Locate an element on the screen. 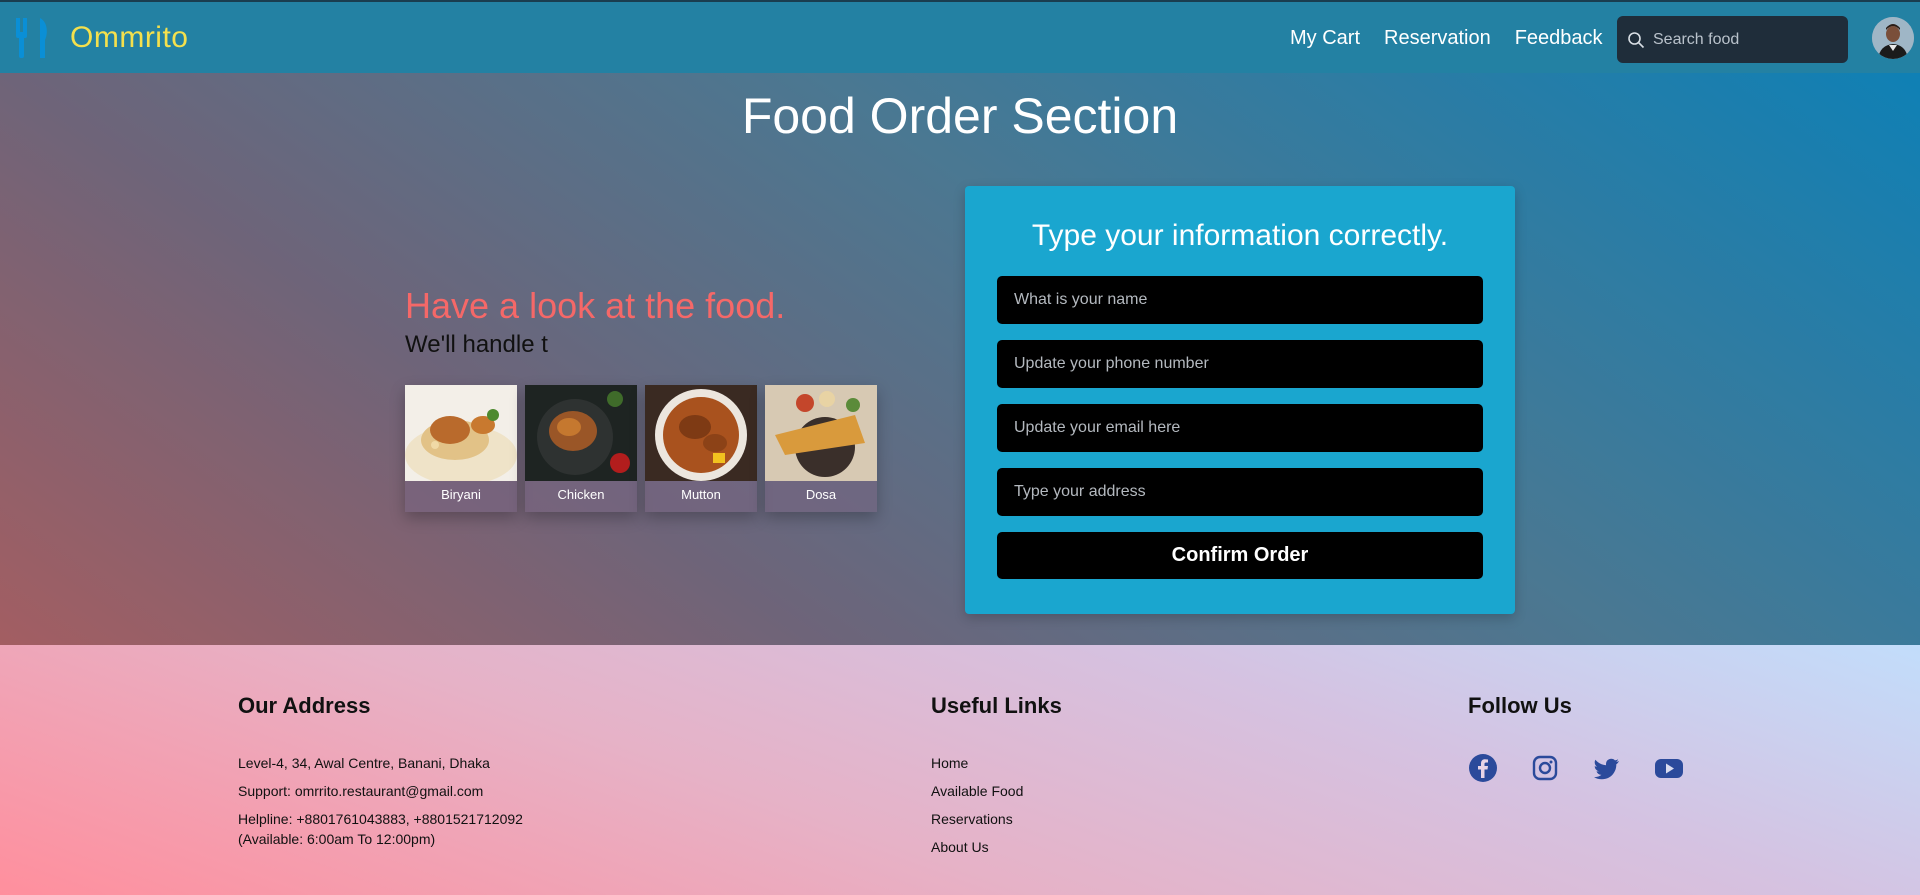 This screenshot has height=895, width=1920. food-list: Biryani Chicken Mutton Dosa is located at coordinates (645, 448).